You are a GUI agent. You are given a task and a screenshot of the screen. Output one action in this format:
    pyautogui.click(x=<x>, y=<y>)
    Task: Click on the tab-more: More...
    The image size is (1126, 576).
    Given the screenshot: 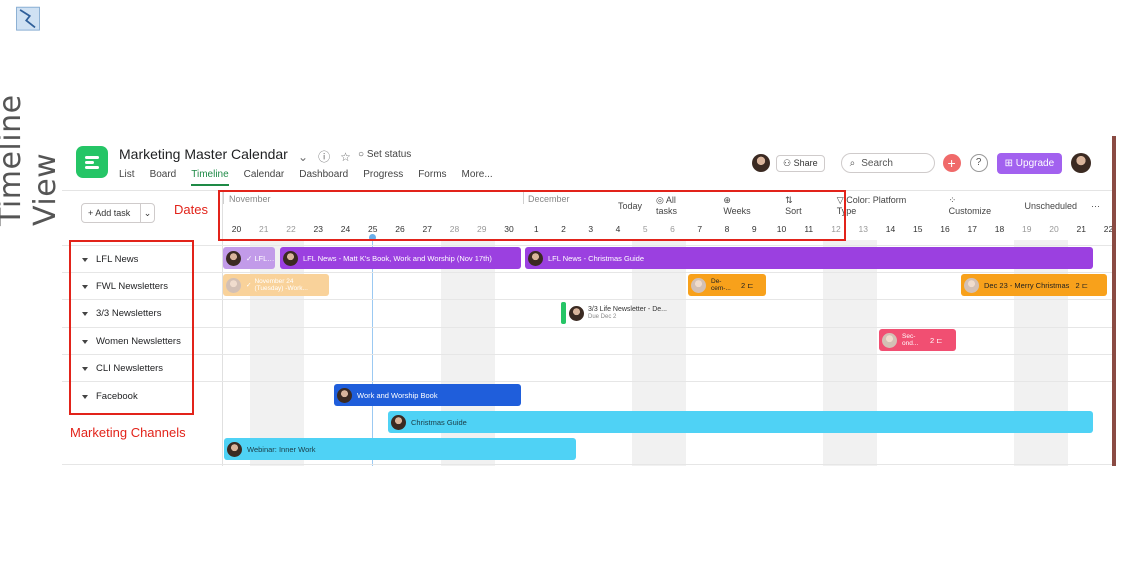 What is the action you would take?
    pyautogui.click(x=477, y=177)
    